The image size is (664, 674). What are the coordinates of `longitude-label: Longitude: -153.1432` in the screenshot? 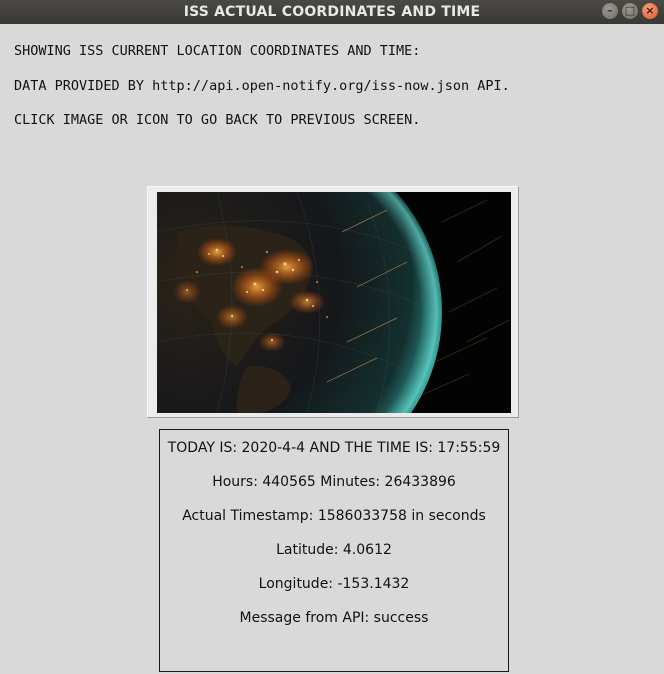 It's located at (334, 584).